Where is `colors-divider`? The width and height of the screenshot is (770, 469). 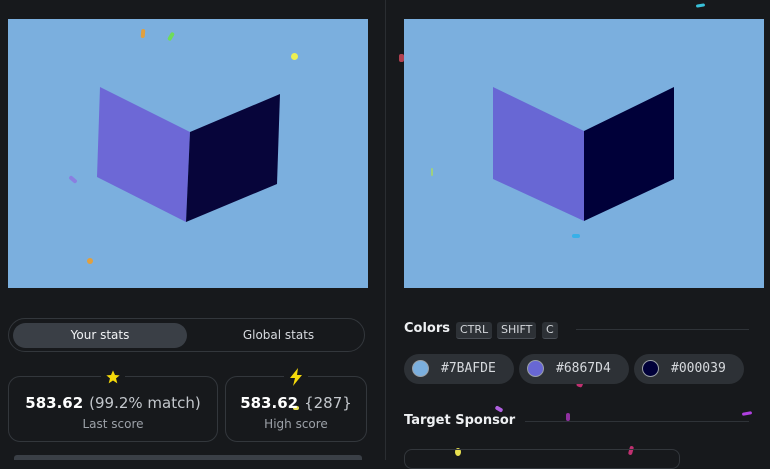 colors-divider is located at coordinates (662, 329).